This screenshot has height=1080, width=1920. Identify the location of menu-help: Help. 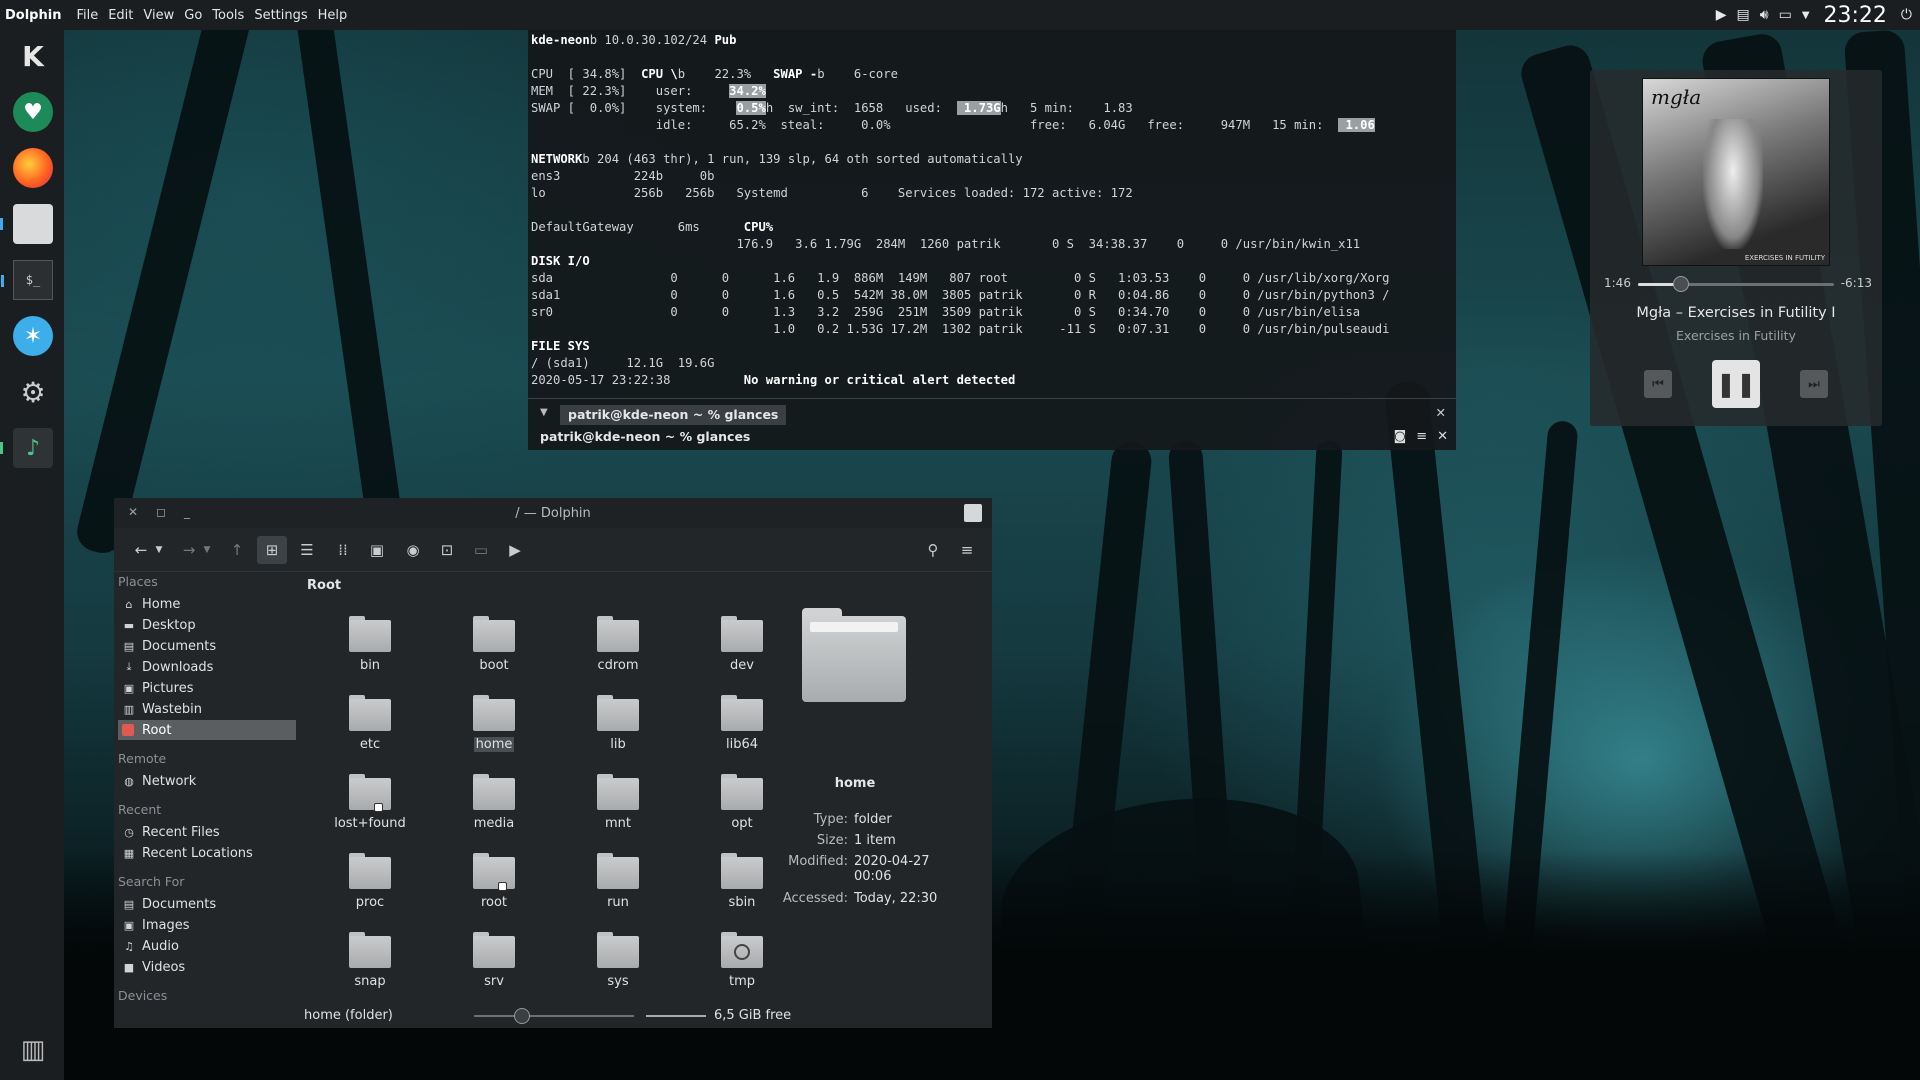
(333, 15).